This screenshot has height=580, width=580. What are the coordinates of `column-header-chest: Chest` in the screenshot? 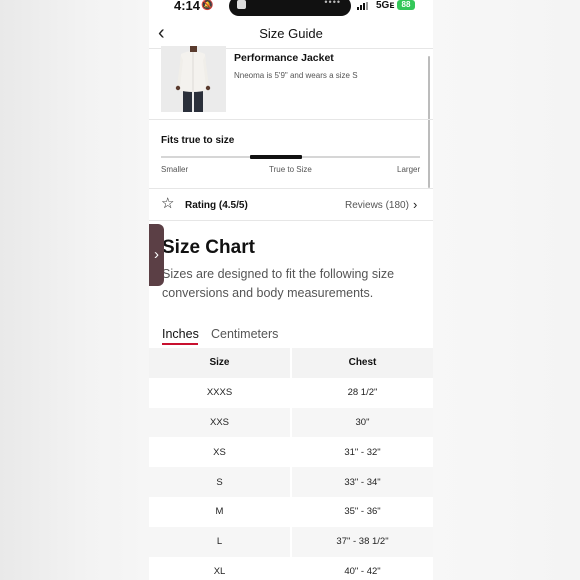 It's located at (362, 363).